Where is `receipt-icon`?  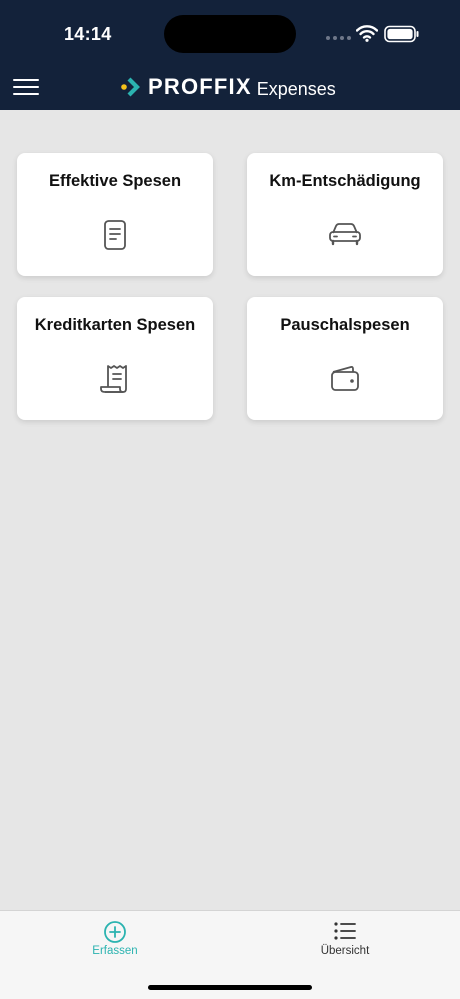
receipt-icon is located at coordinates (113, 379).